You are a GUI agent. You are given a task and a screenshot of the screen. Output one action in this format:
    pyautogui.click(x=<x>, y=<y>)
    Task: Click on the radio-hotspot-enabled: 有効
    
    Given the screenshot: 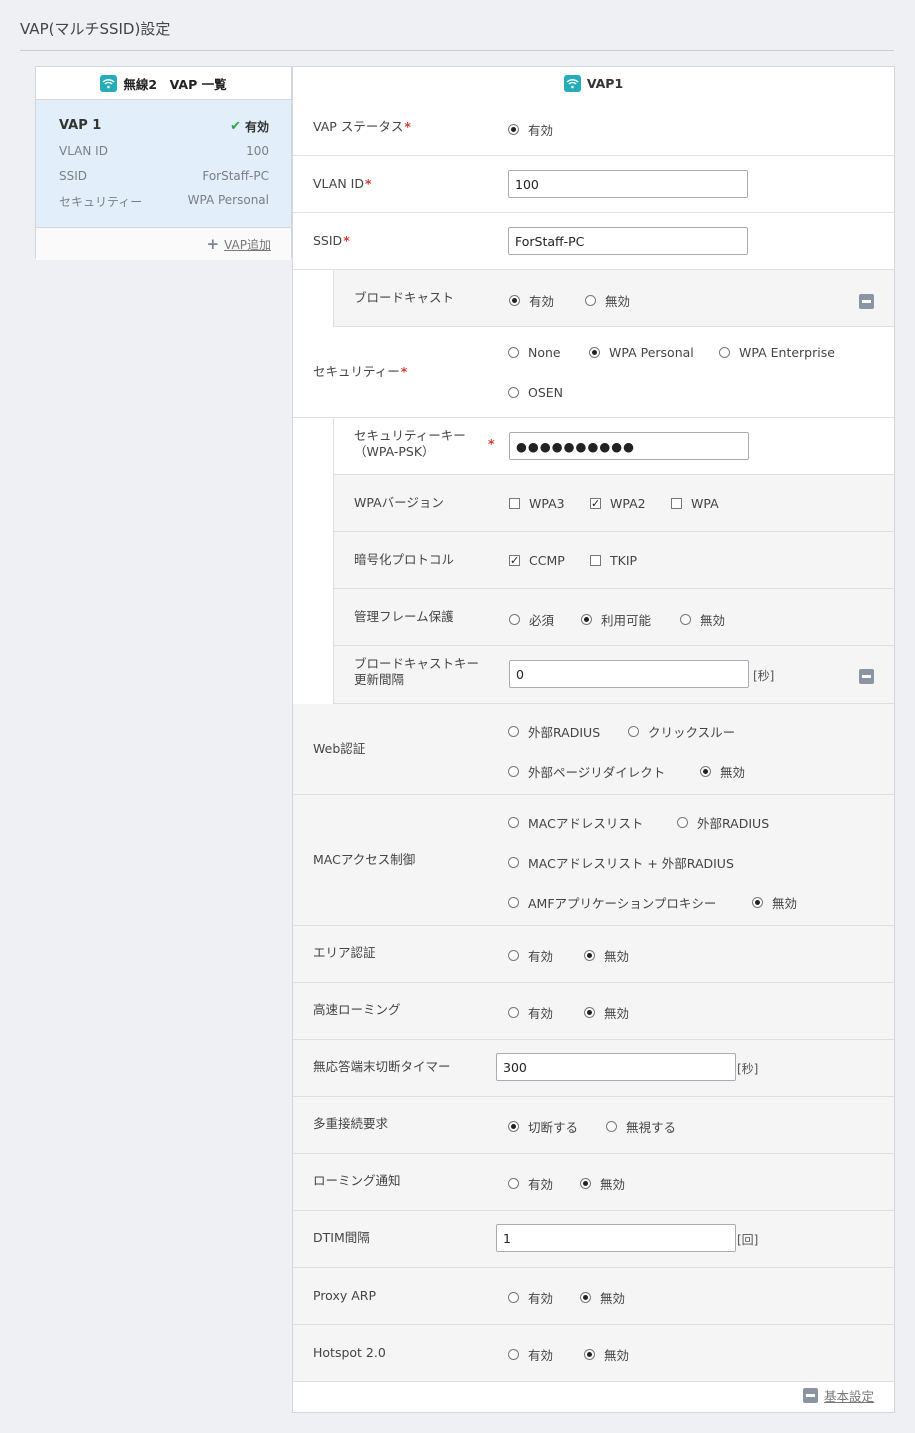 What is the action you would take?
    pyautogui.click(x=530, y=1354)
    